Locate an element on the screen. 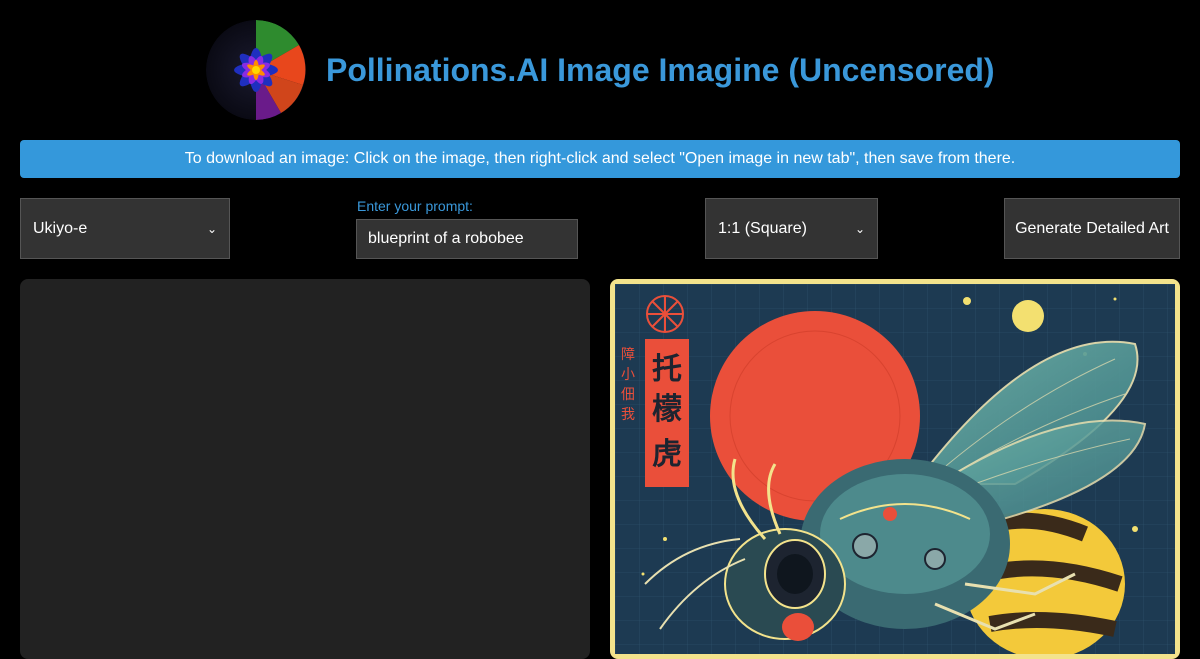 The height and width of the screenshot is (659, 1200). aspect-ratio-select: 1:1 (Square) ⌄ is located at coordinates (791, 228).